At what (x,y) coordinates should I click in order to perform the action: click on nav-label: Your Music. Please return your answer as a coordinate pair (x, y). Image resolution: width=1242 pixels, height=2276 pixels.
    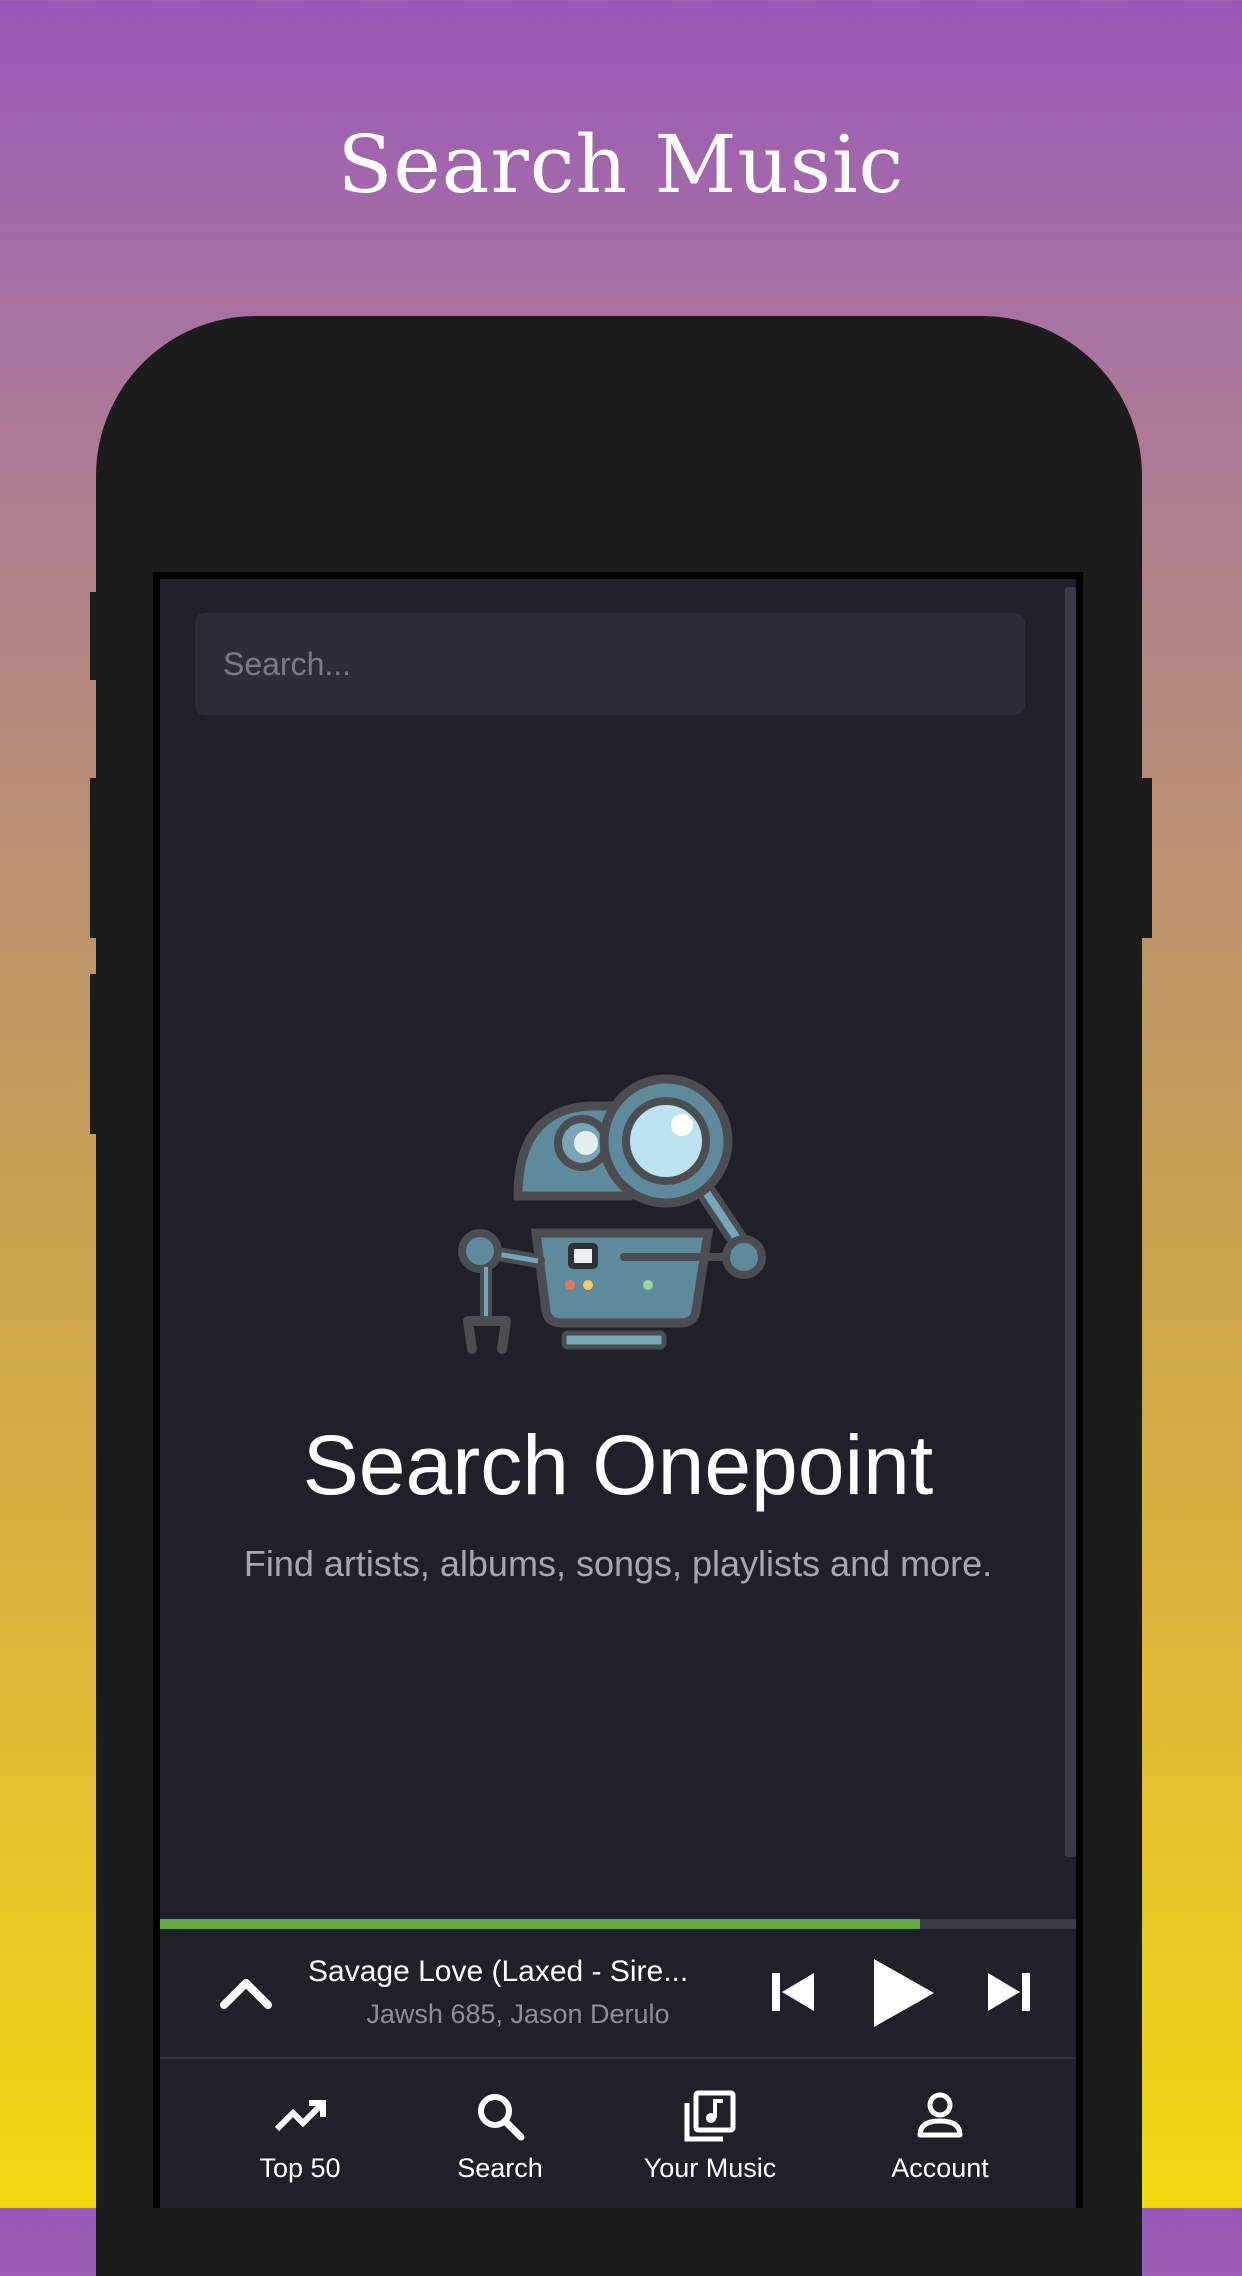
    Looking at the image, I should click on (710, 2168).